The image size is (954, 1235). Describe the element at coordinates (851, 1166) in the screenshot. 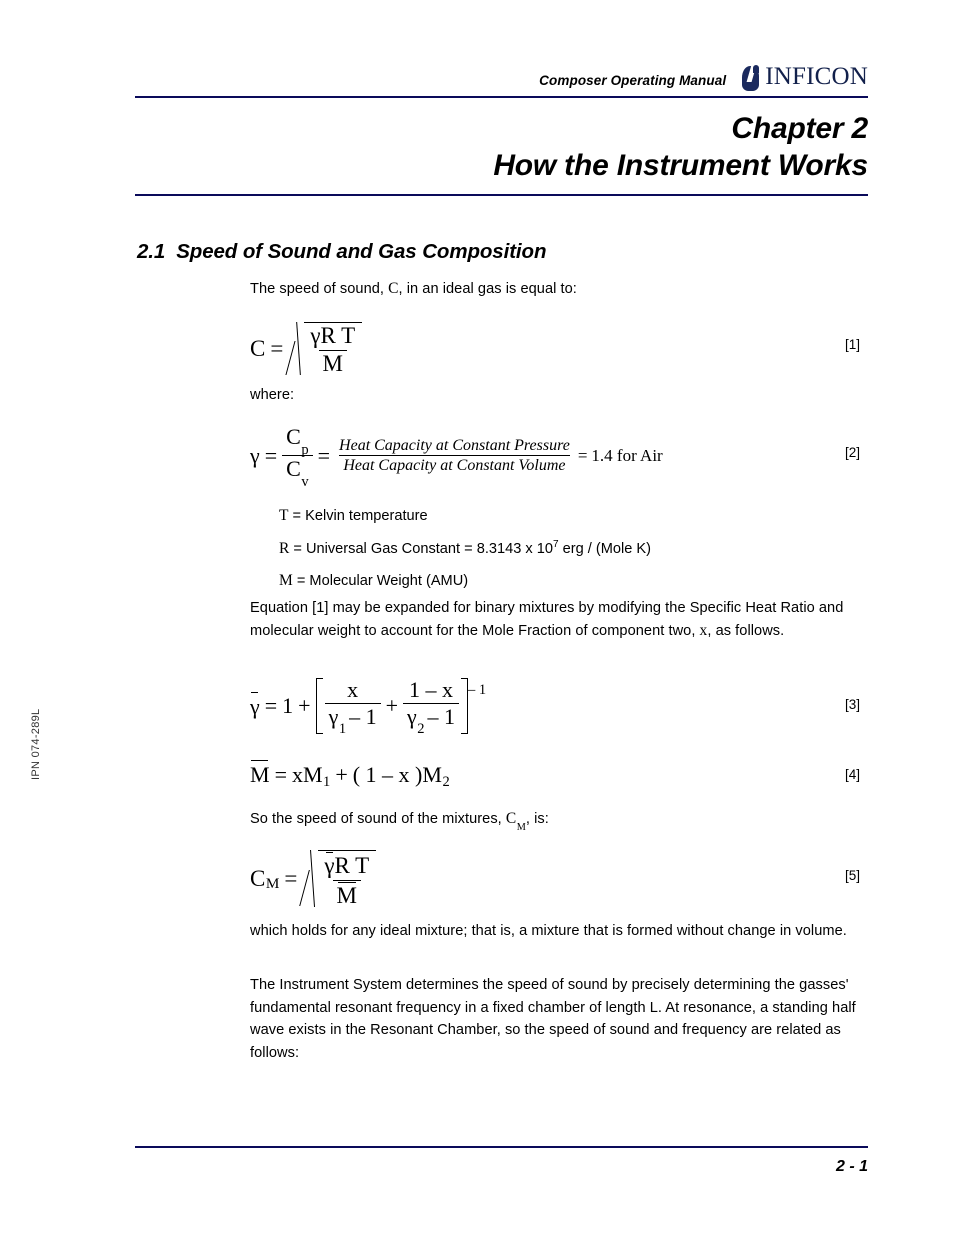

I see `page-number: 2 - 1` at that location.